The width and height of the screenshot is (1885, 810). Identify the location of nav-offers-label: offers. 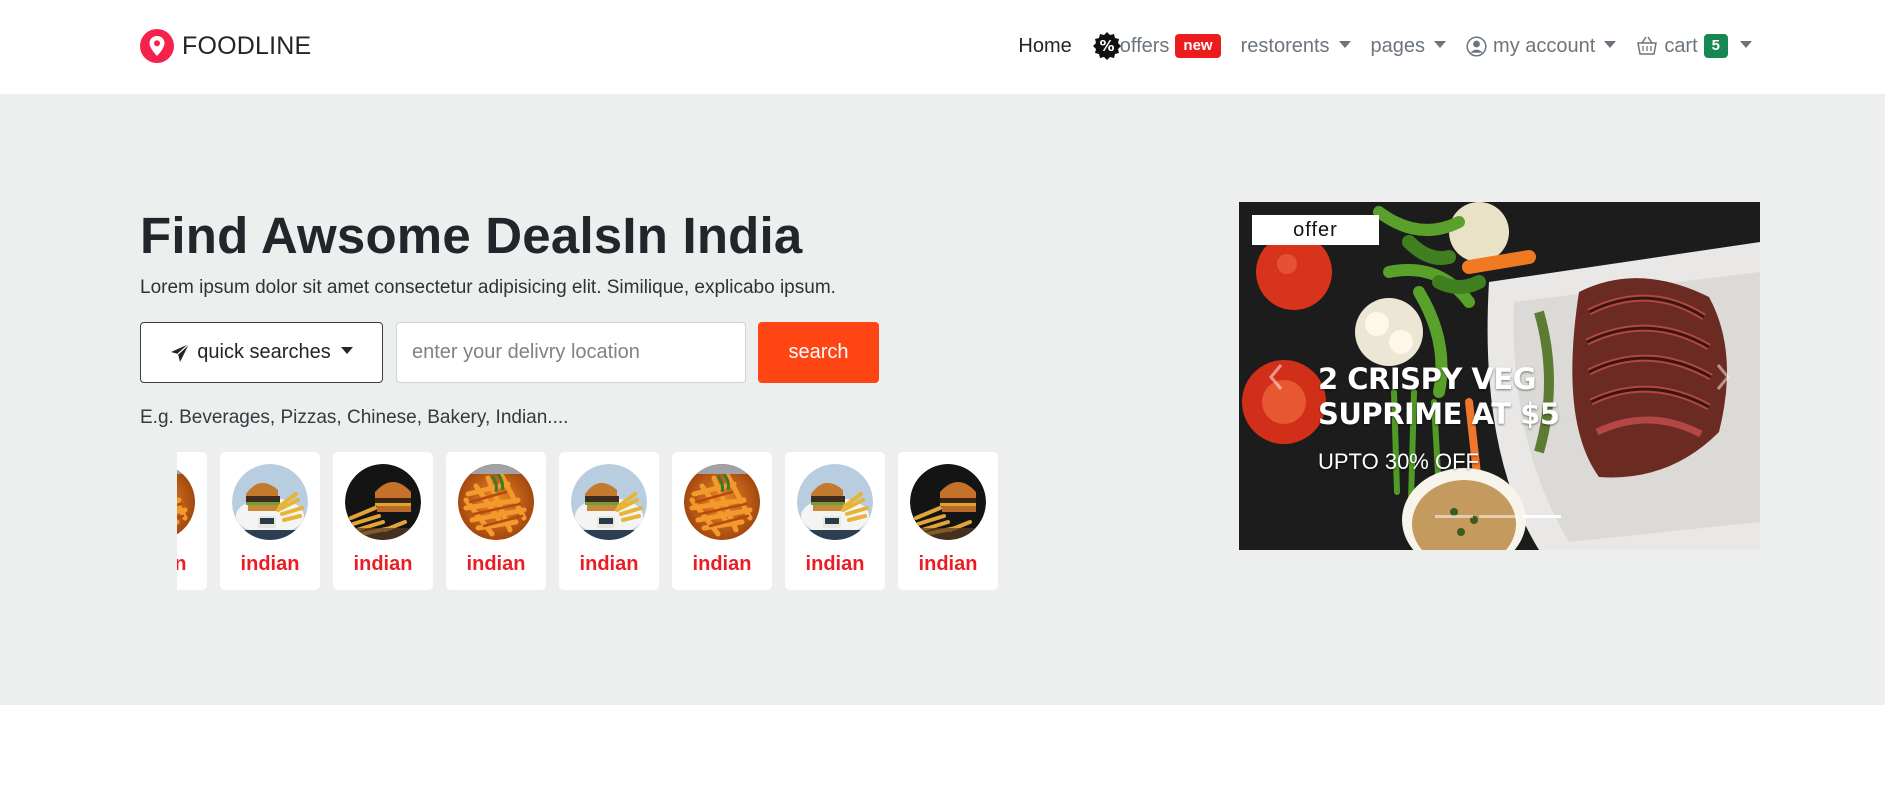
(1144, 45).